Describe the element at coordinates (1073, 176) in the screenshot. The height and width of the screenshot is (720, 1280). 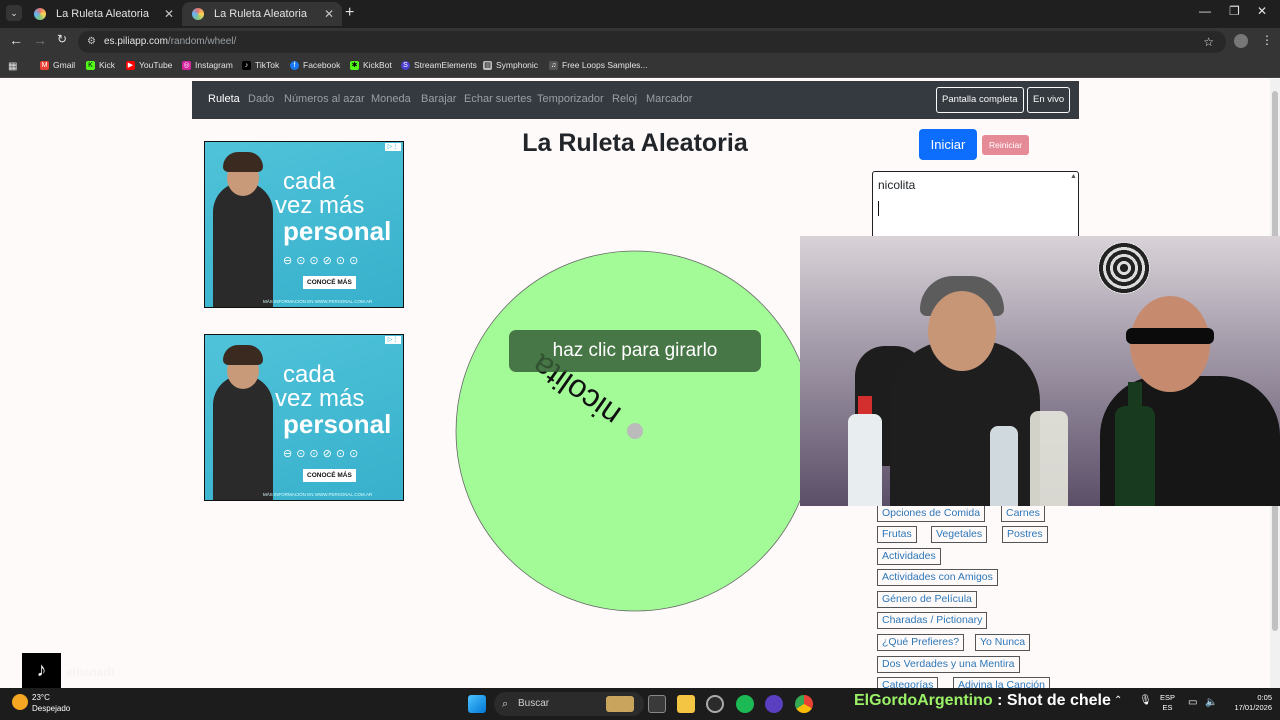
I see `textarea-scroll-up-icon: ▲` at that location.